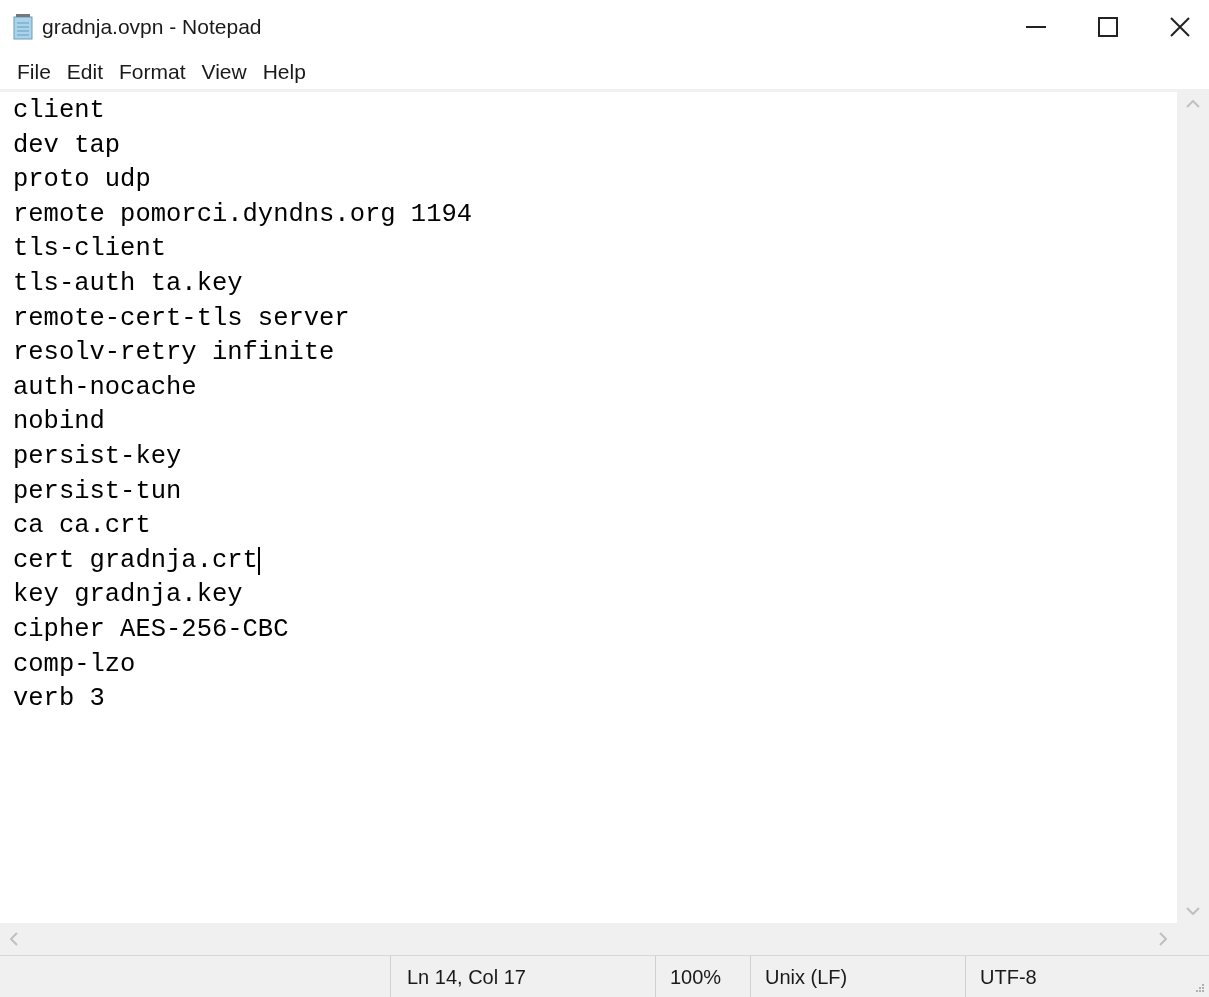 This screenshot has height=997, width=1209. What do you see at coordinates (90, 249) in the screenshot?
I see `code-line: tls-client` at bounding box center [90, 249].